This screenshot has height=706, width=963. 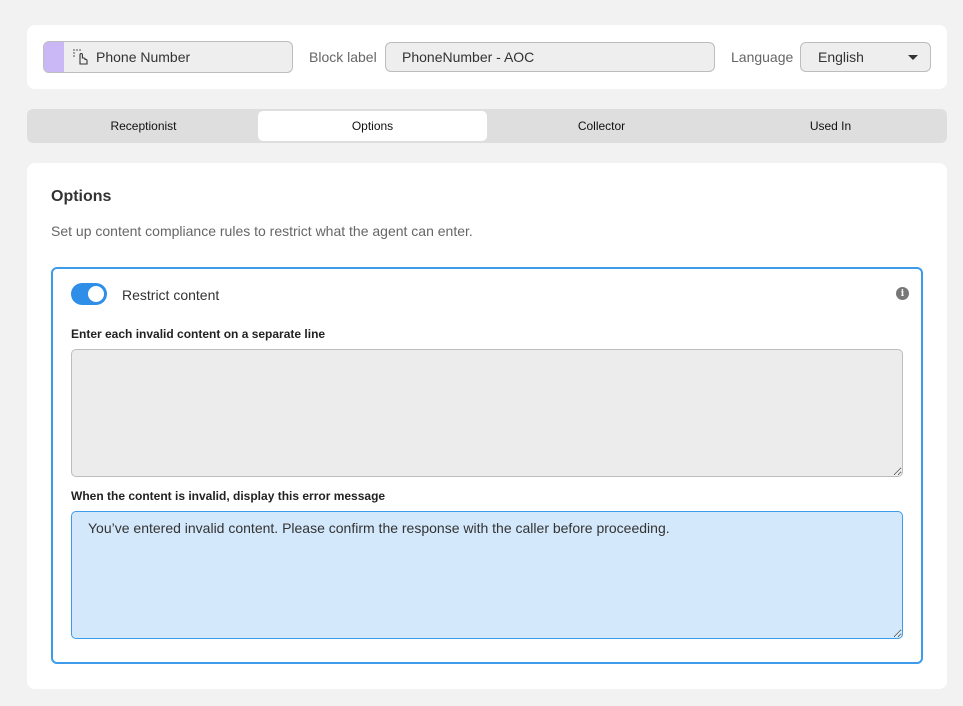 I want to click on tab-options: Options, so click(x=372, y=126).